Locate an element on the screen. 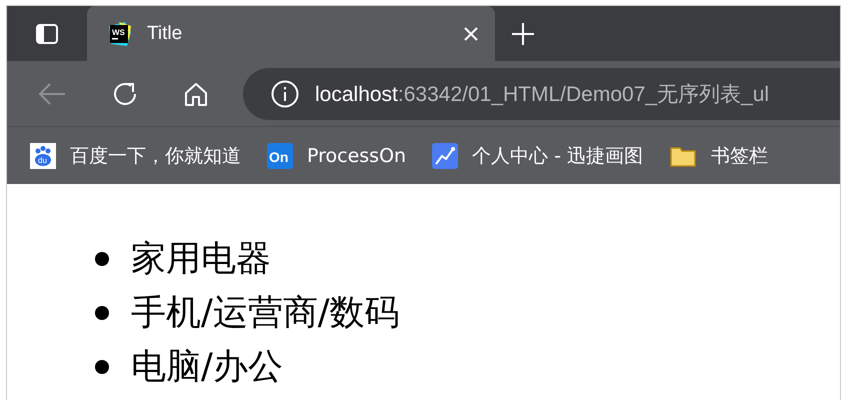 This screenshot has width=851, height=400. list-item: 电脑/办公 is located at coordinates (207, 367).